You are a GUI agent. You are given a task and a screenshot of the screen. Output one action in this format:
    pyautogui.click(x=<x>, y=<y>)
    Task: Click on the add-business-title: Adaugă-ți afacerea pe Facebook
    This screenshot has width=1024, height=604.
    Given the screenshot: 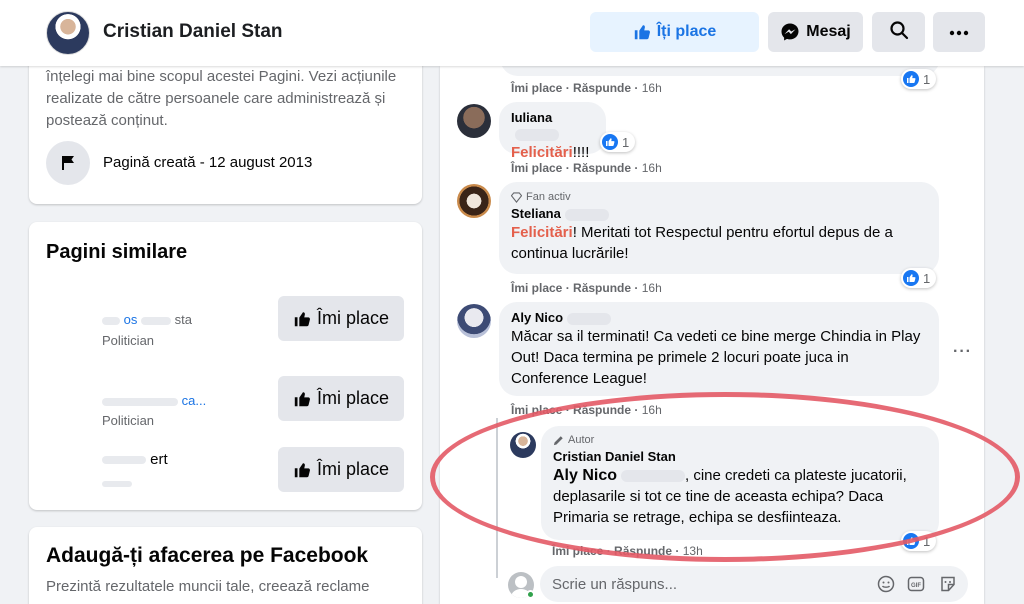 What is the action you would take?
    pyautogui.click(x=207, y=555)
    